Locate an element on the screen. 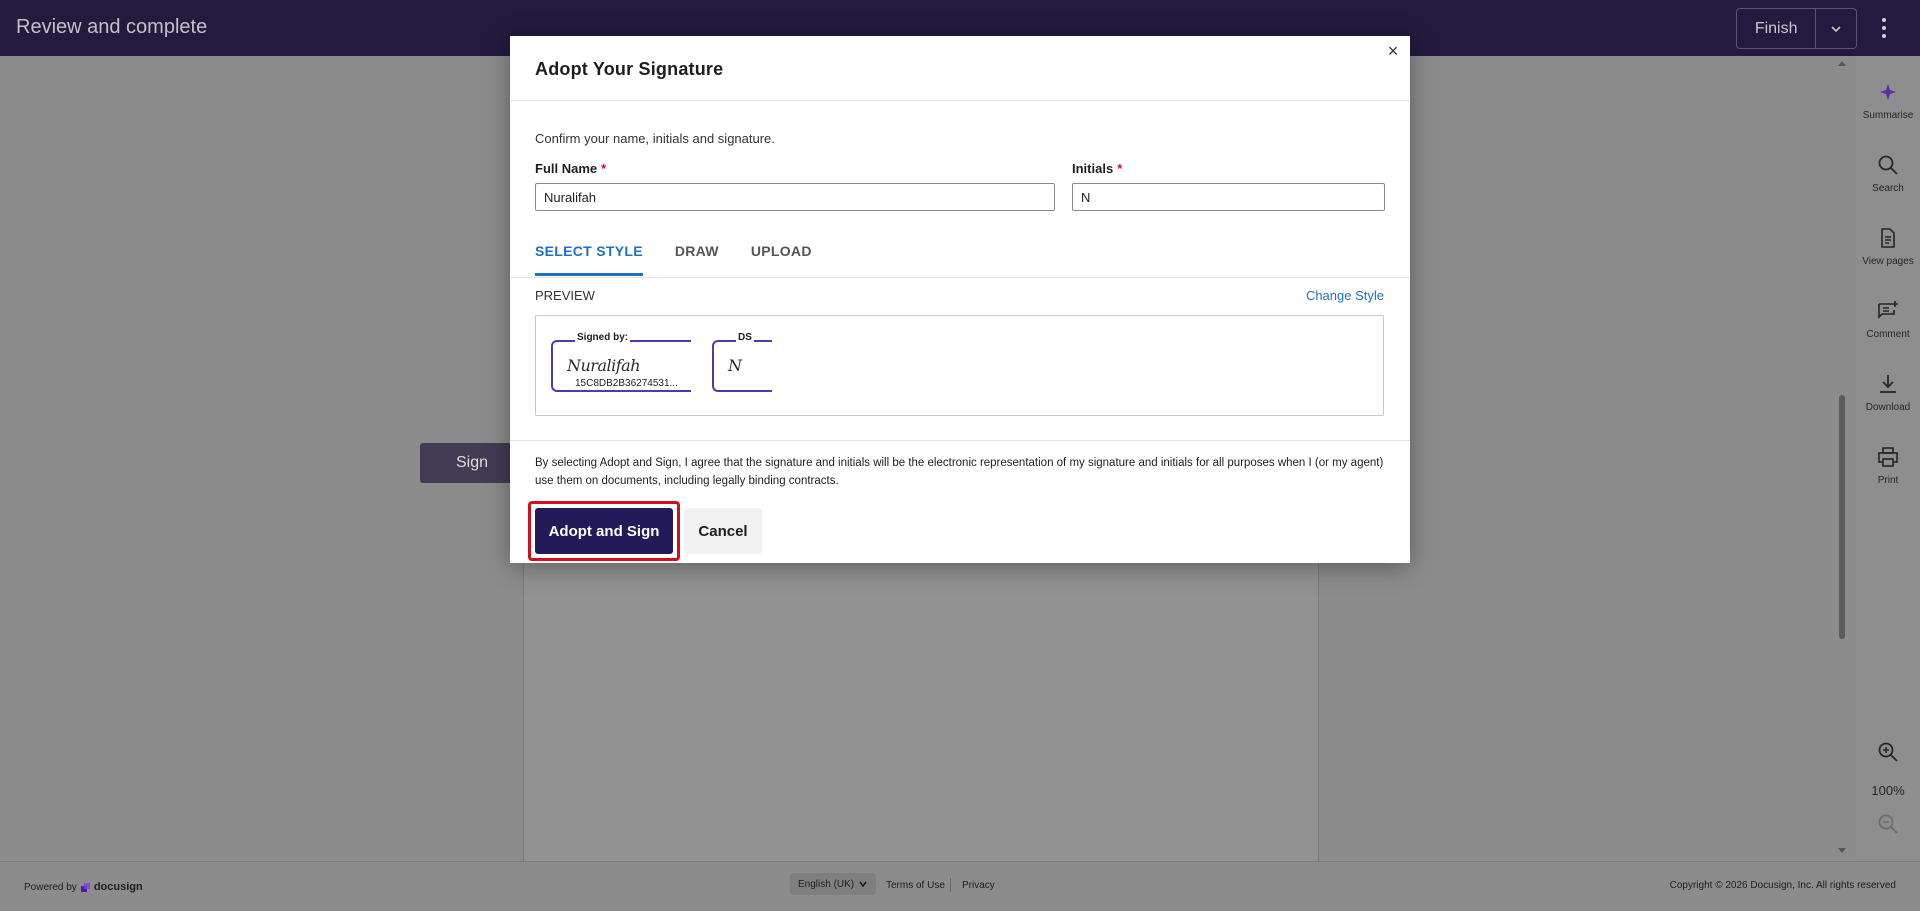  finish-options-button is located at coordinates (1836, 28).